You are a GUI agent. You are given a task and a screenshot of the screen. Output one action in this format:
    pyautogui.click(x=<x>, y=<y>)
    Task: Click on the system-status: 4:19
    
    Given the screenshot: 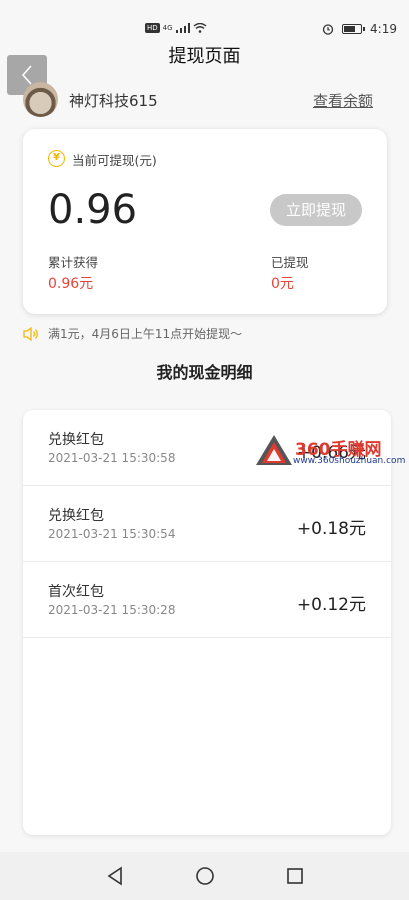 What is the action you would take?
    pyautogui.click(x=359, y=29)
    